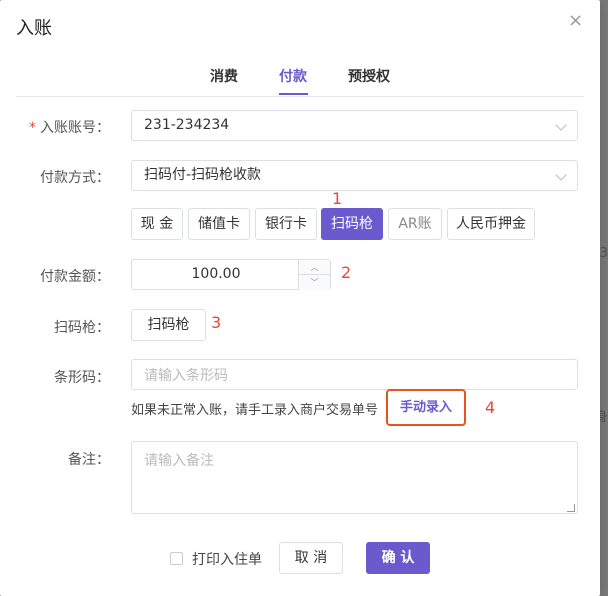 The image size is (608, 596). What do you see at coordinates (75, 277) in the screenshot?
I see `amount-label: 付款金额：` at bounding box center [75, 277].